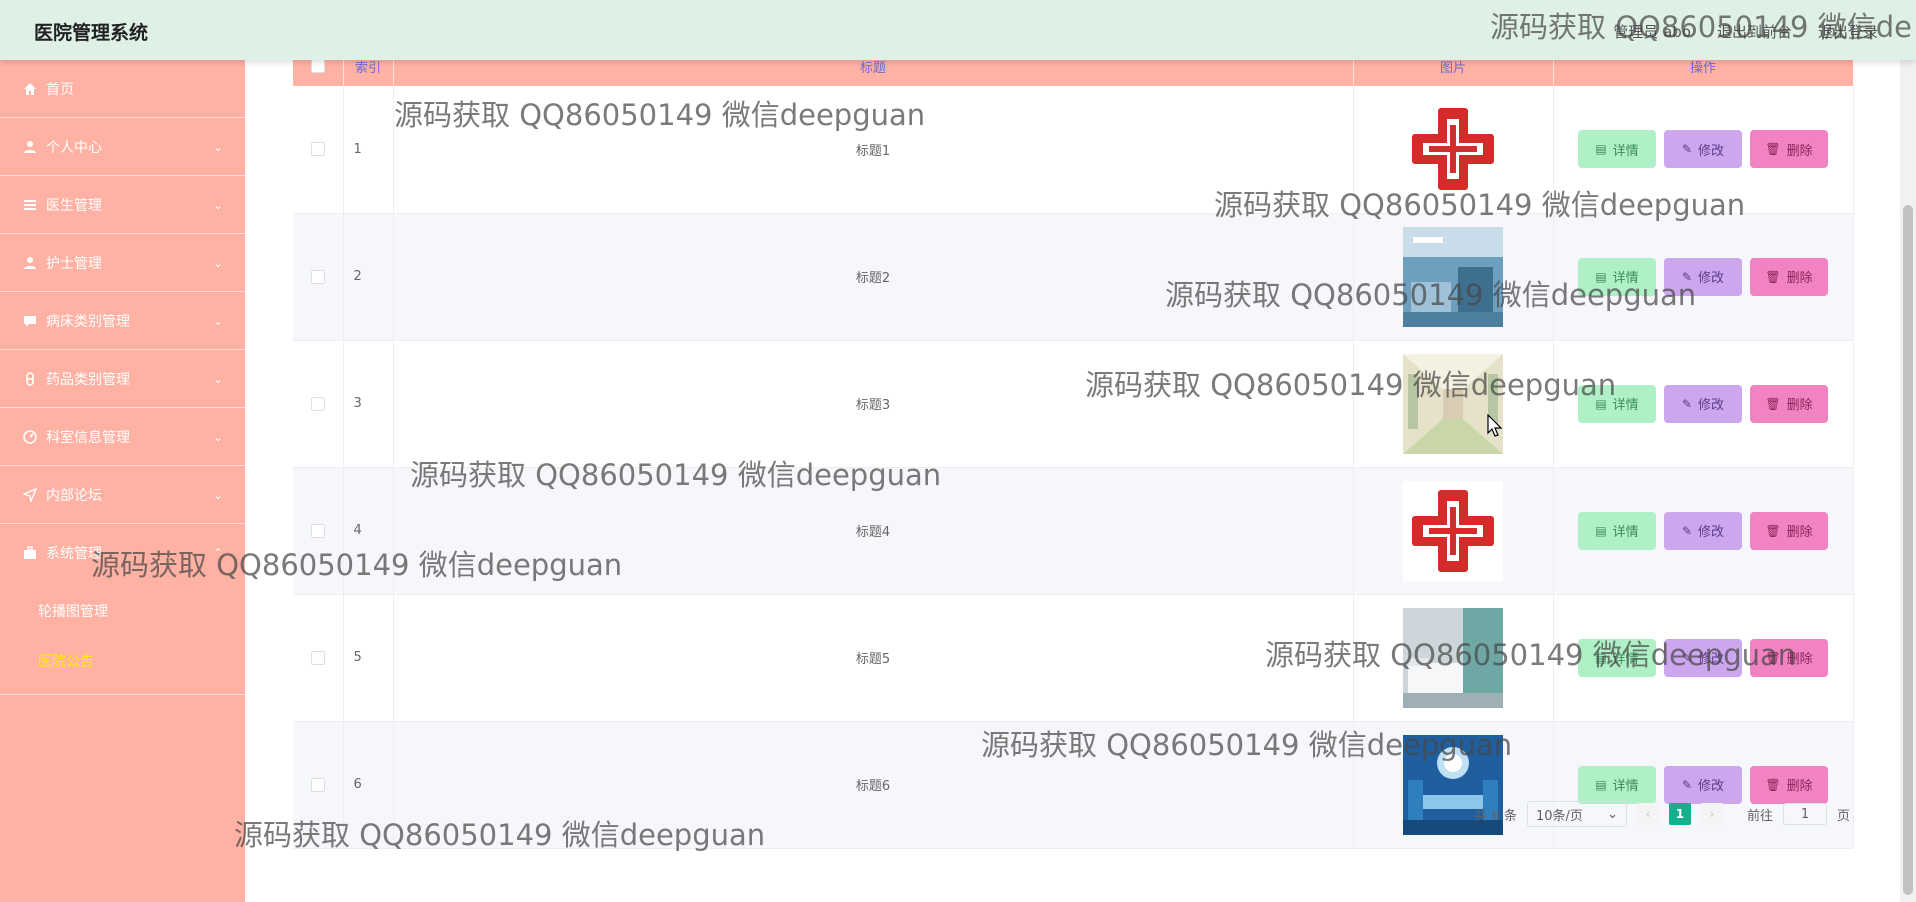 This screenshot has width=1916, height=902. I want to click on pagination-total: 共 6 条, so click(1495, 816).